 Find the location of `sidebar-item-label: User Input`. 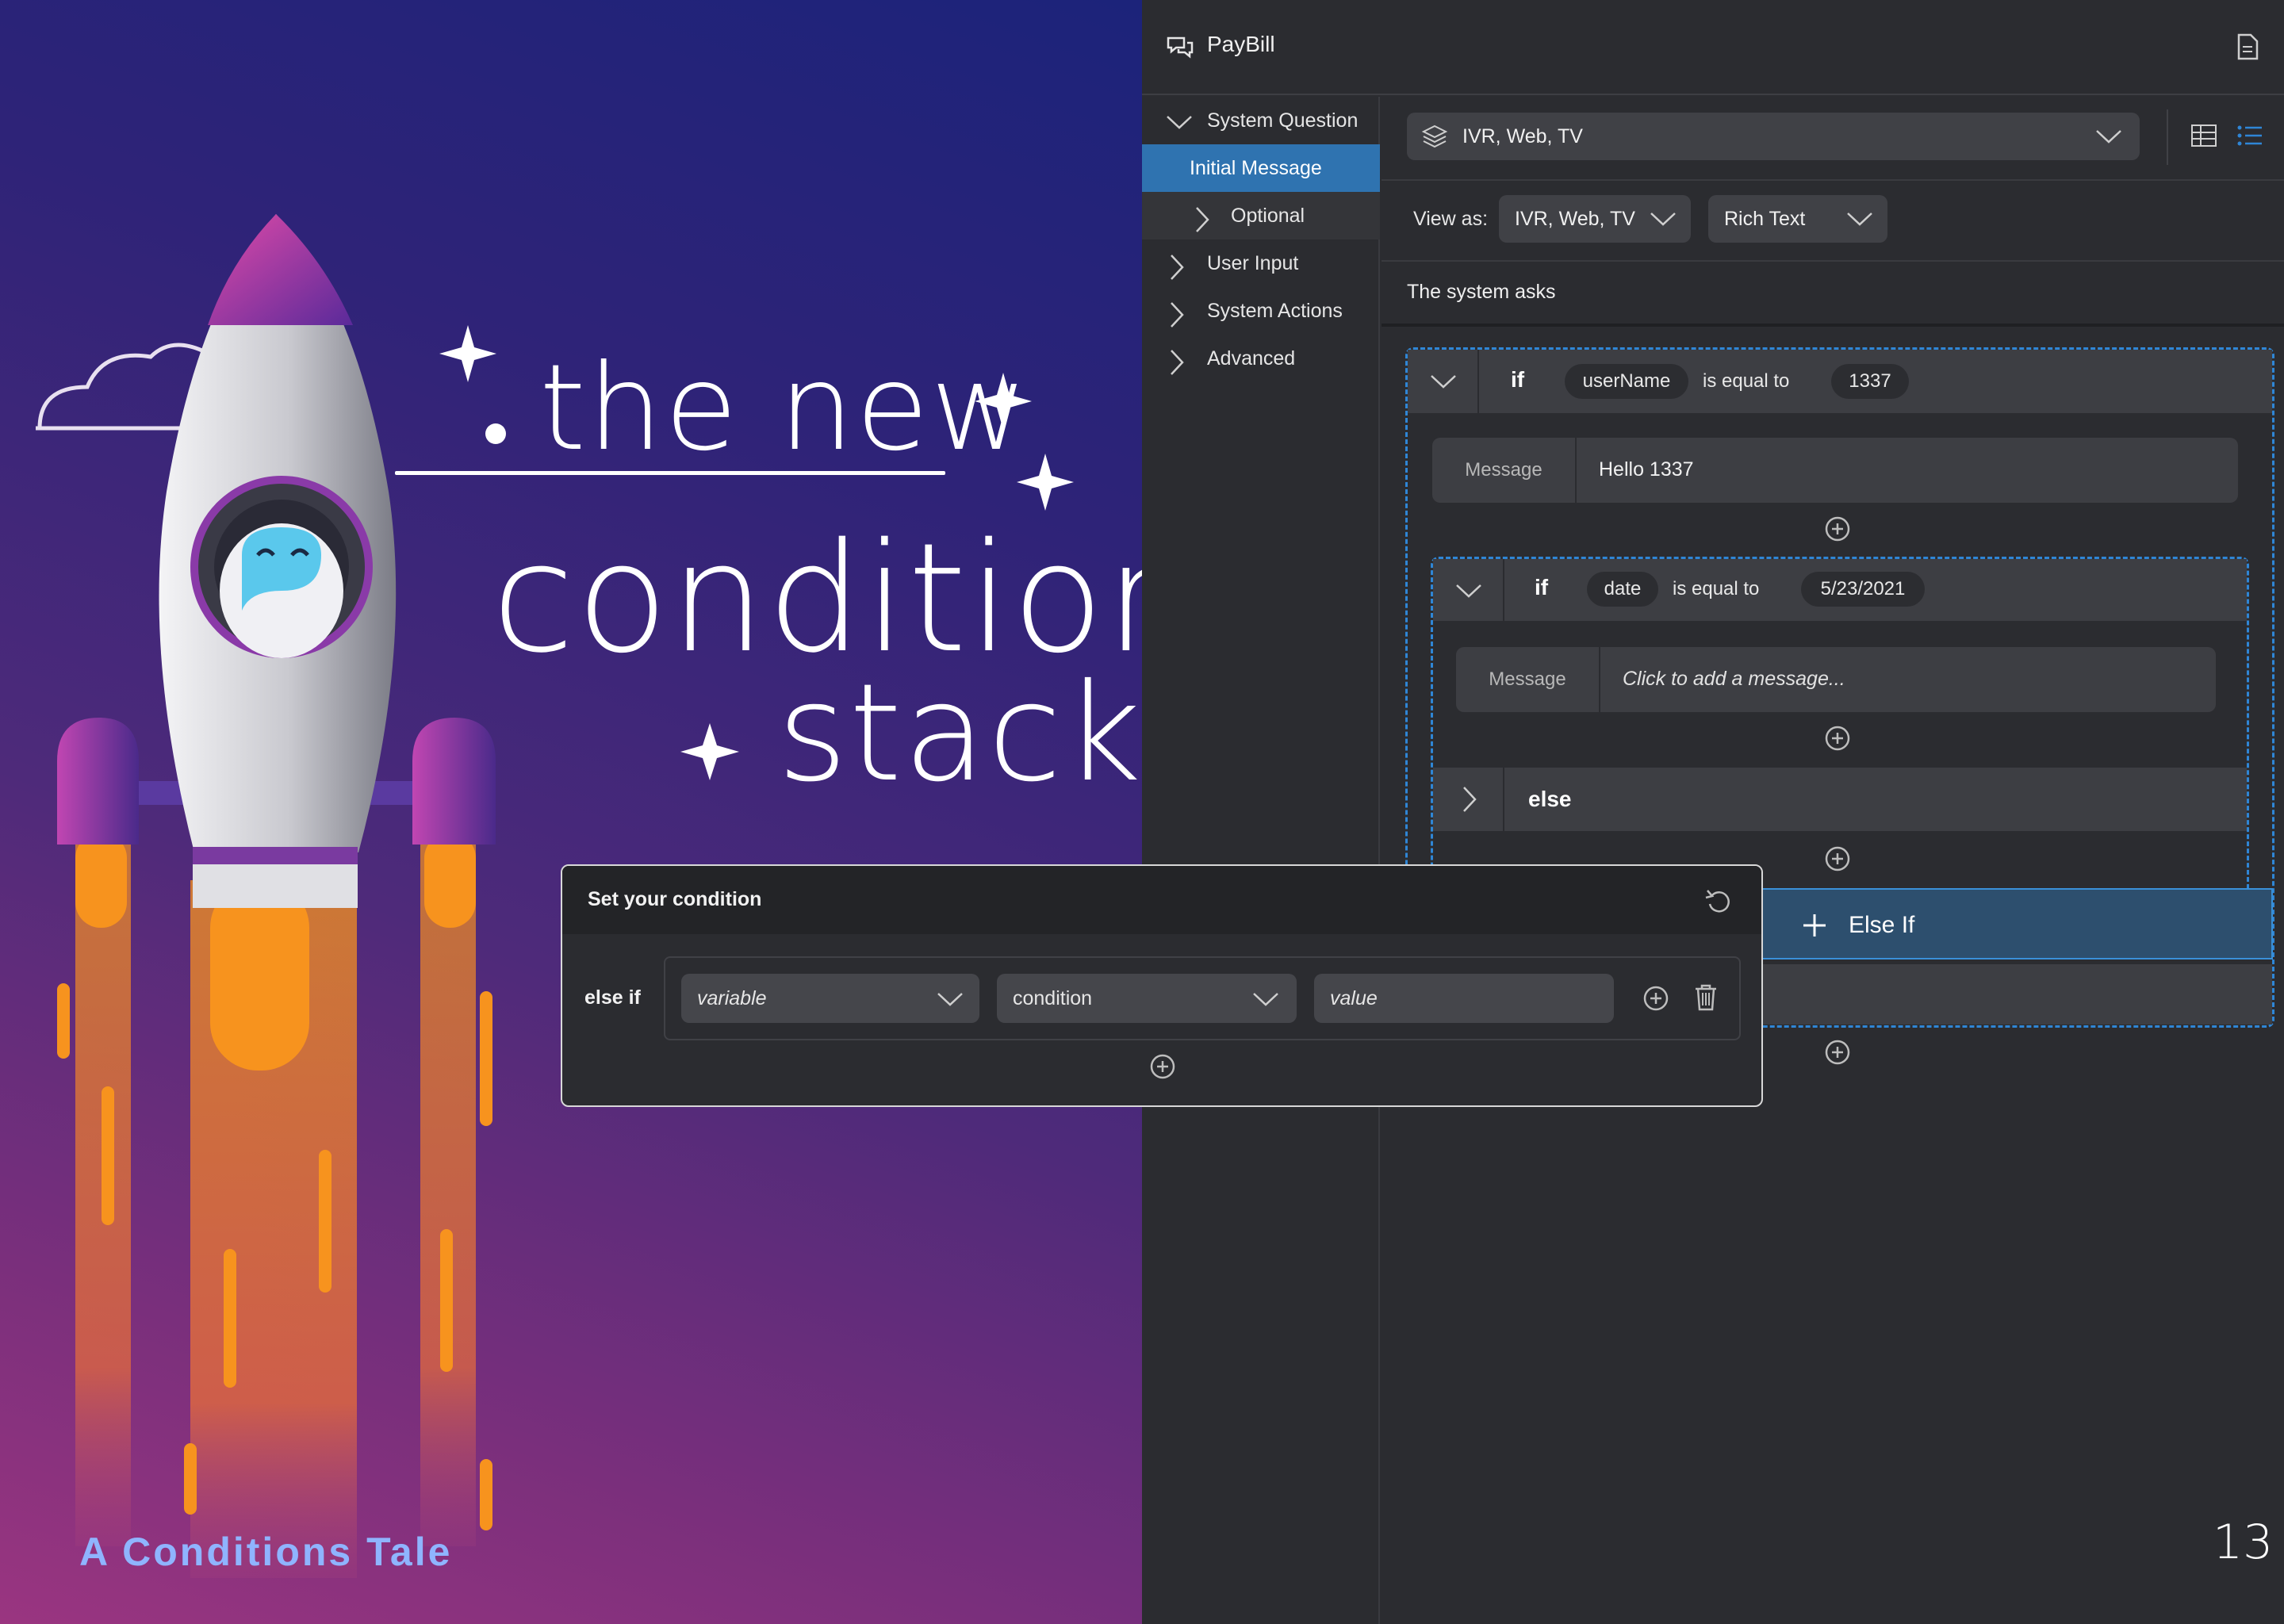

sidebar-item-label: User Input is located at coordinates (1253, 263).